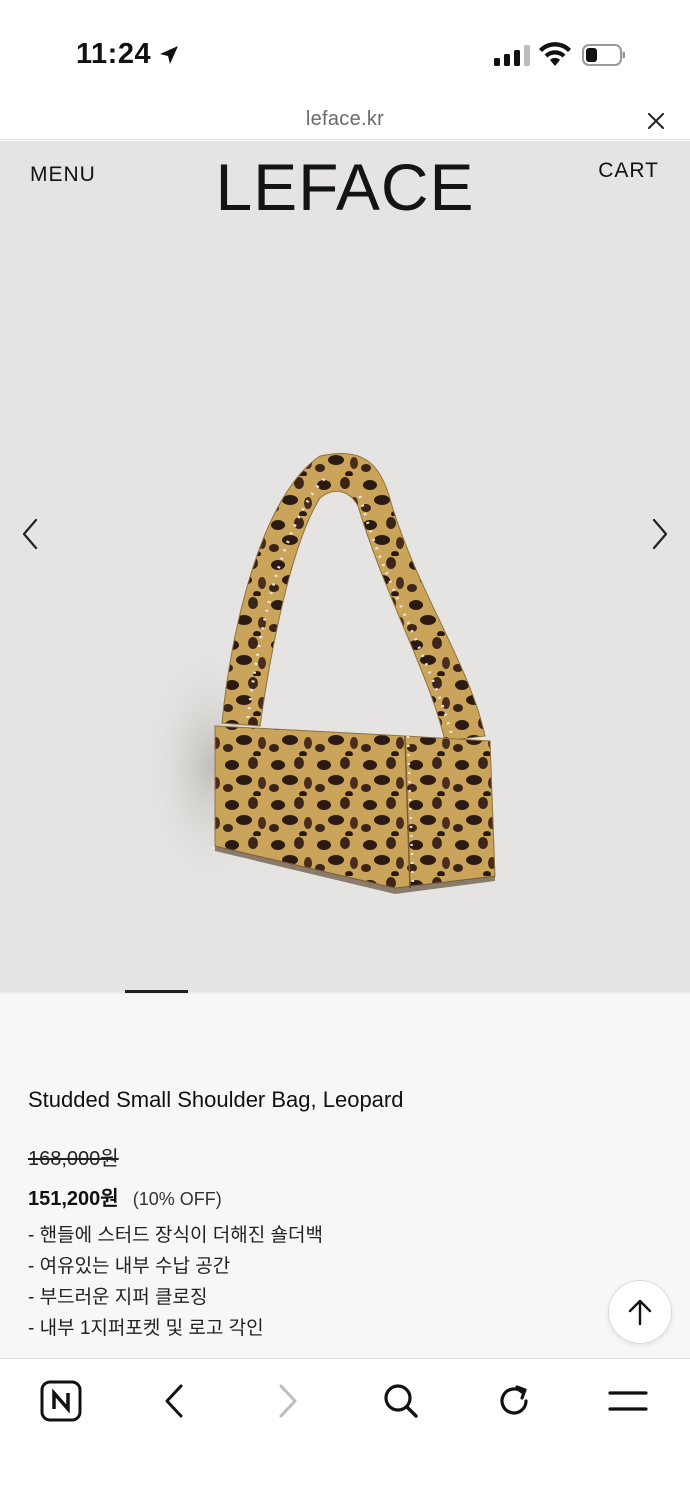 This screenshot has height=1500, width=690. I want to click on battery-icon, so click(603, 55).